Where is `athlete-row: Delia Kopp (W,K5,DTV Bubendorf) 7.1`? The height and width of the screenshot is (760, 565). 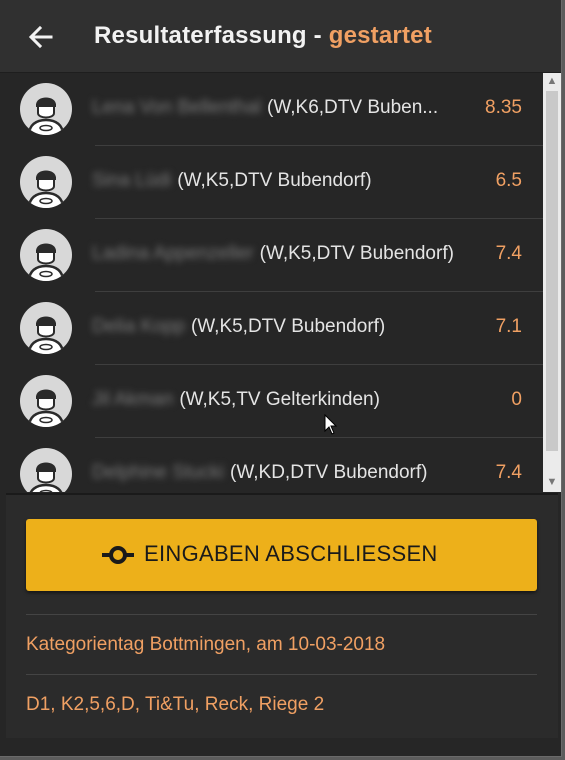 athlete-row: Delia Kopp (W,K5,DTV Bubendorf) 7.1 is located at coordinates (271, 328).